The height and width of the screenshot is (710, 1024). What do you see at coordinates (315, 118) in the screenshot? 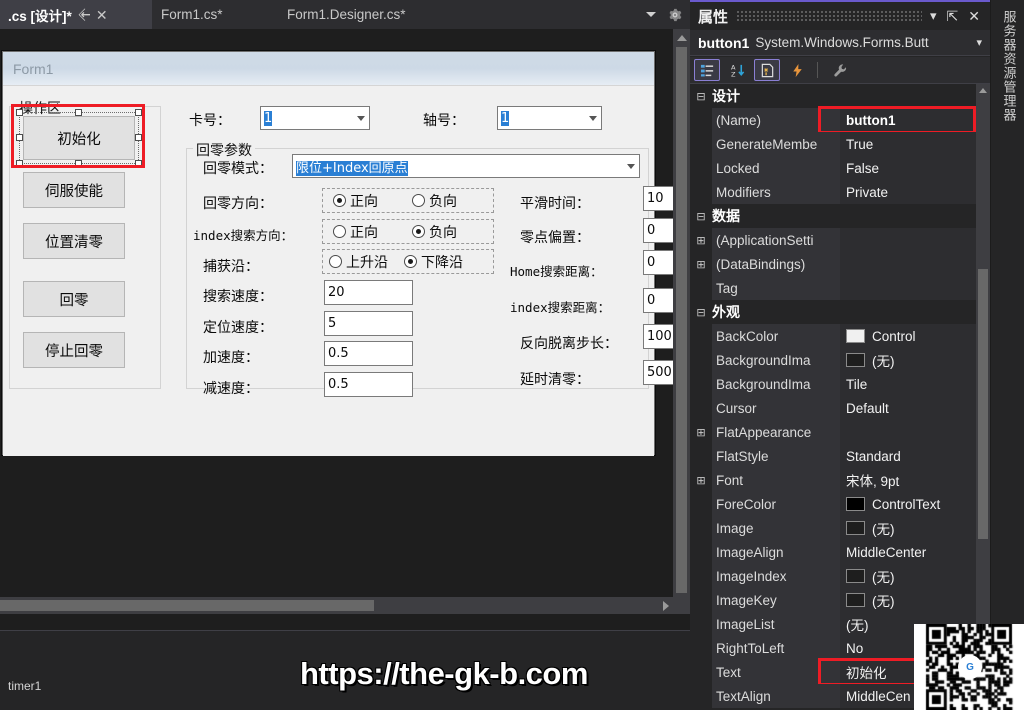
I see `card-combobox: 1` at bounding box center [315, 118].